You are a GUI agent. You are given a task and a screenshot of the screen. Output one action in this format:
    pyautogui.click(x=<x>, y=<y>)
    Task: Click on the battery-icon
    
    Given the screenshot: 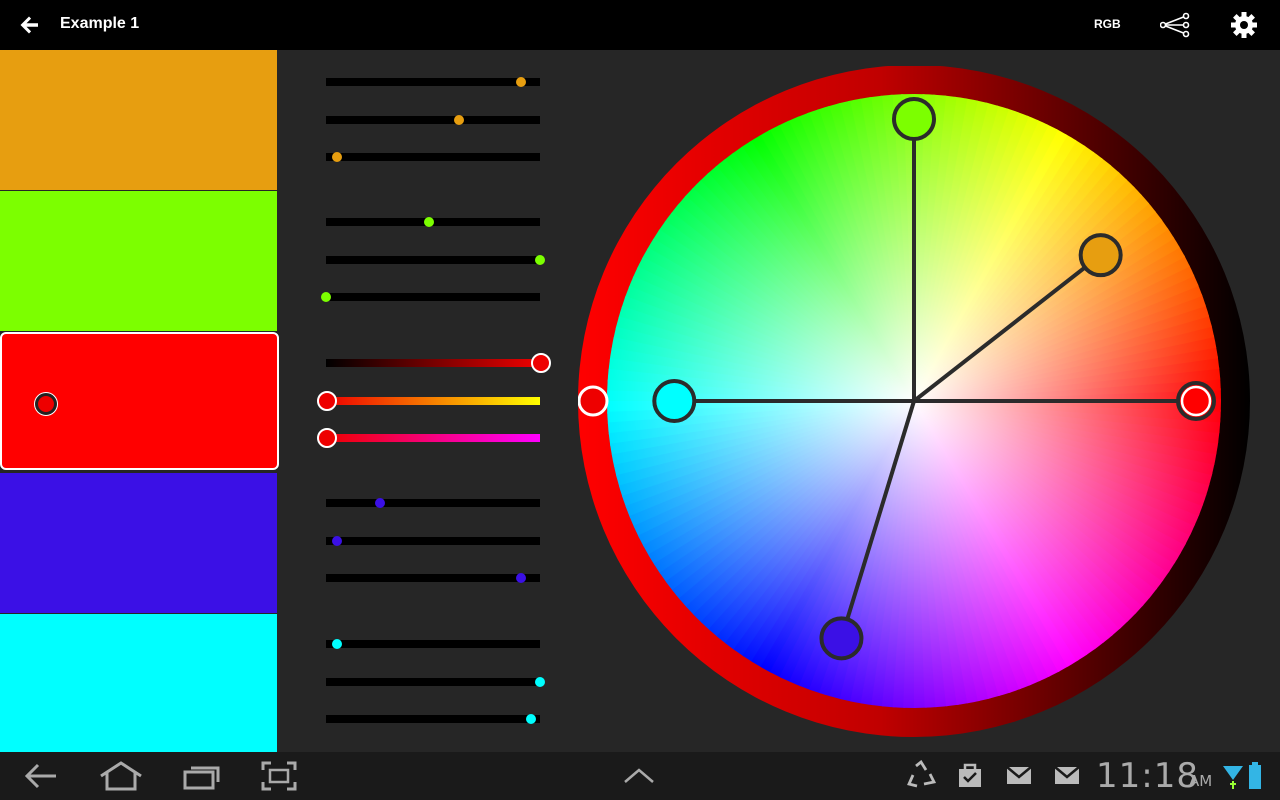 What is the action you would take?
    pyautogui.click(x=1255, y=775)
    